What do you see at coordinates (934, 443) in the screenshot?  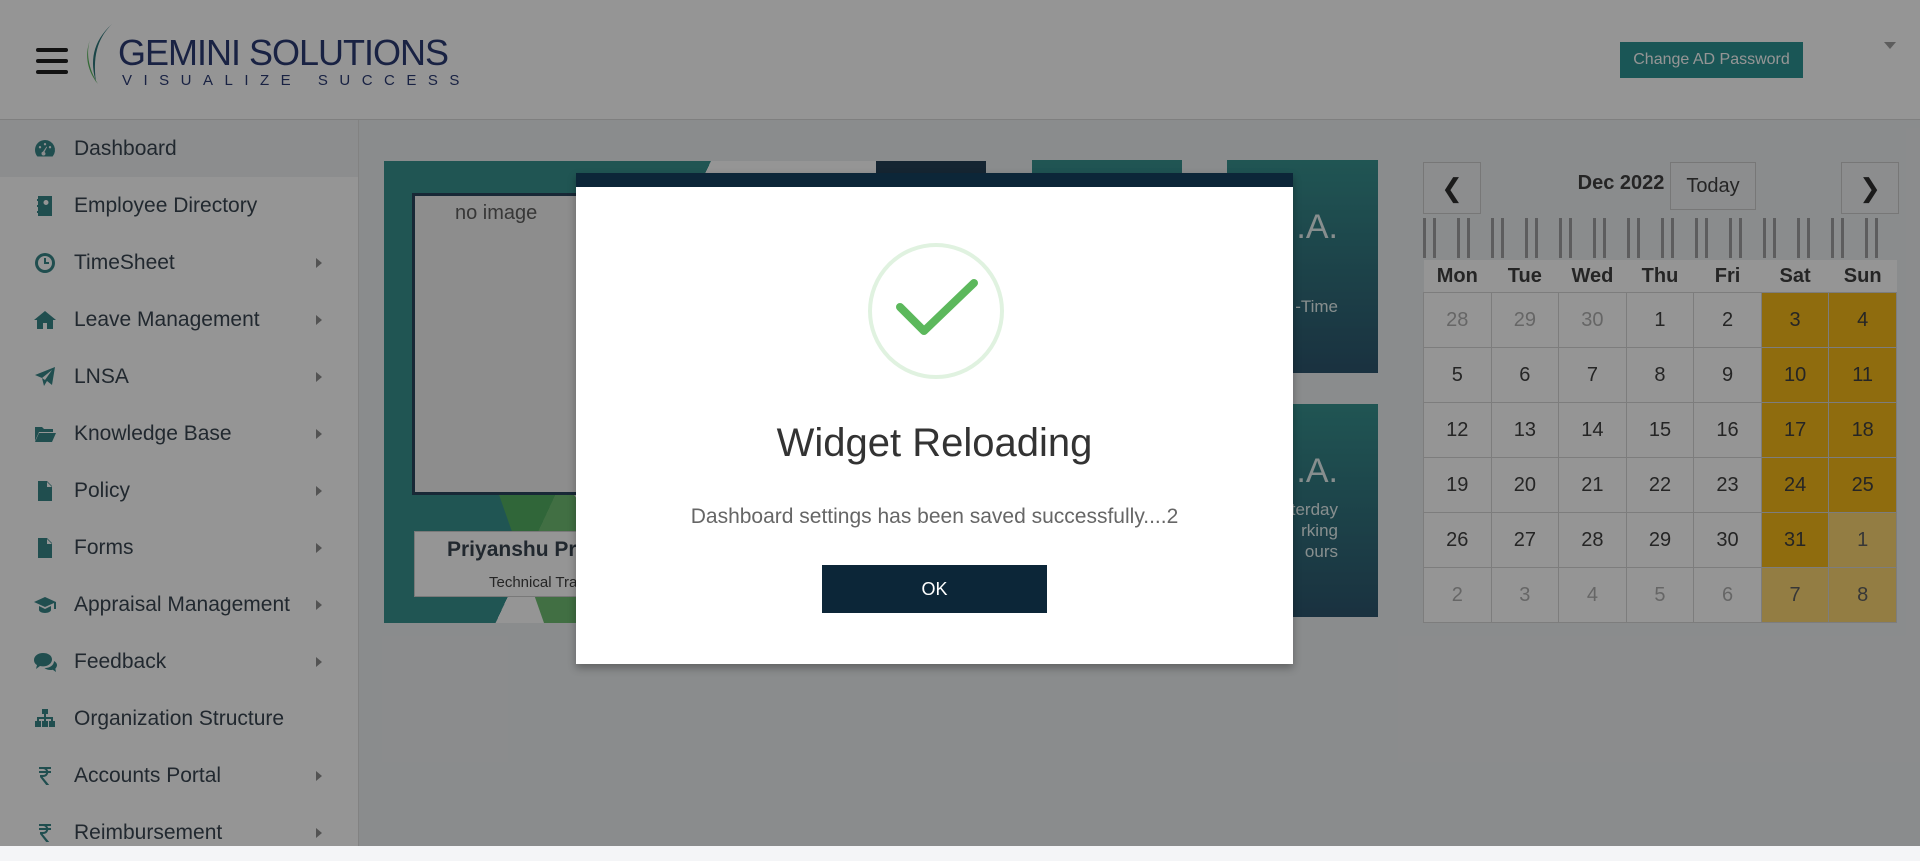 I see `dialog-title: Widget Reloading` at bounding box center [934, 443].